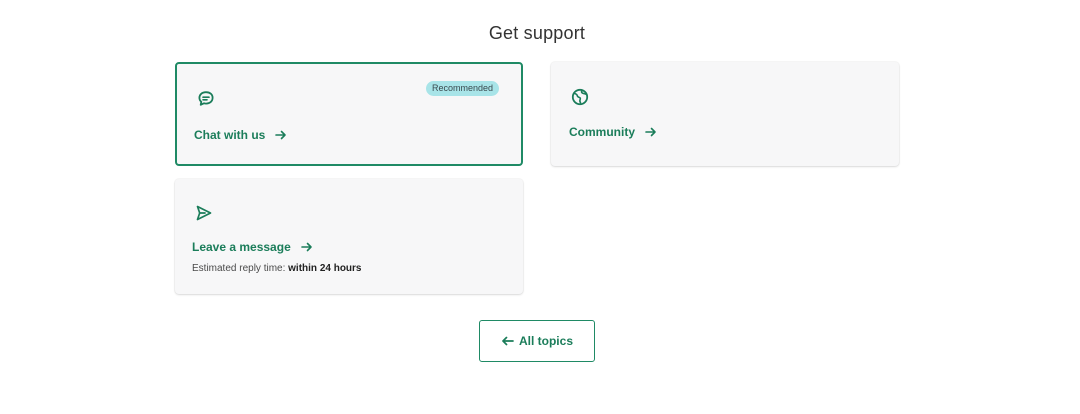  What do you see at coordinates (240, 268) in the screenshot?
I see `reply-time-label: Estimated reply time:` at bounding box center [240, 268].